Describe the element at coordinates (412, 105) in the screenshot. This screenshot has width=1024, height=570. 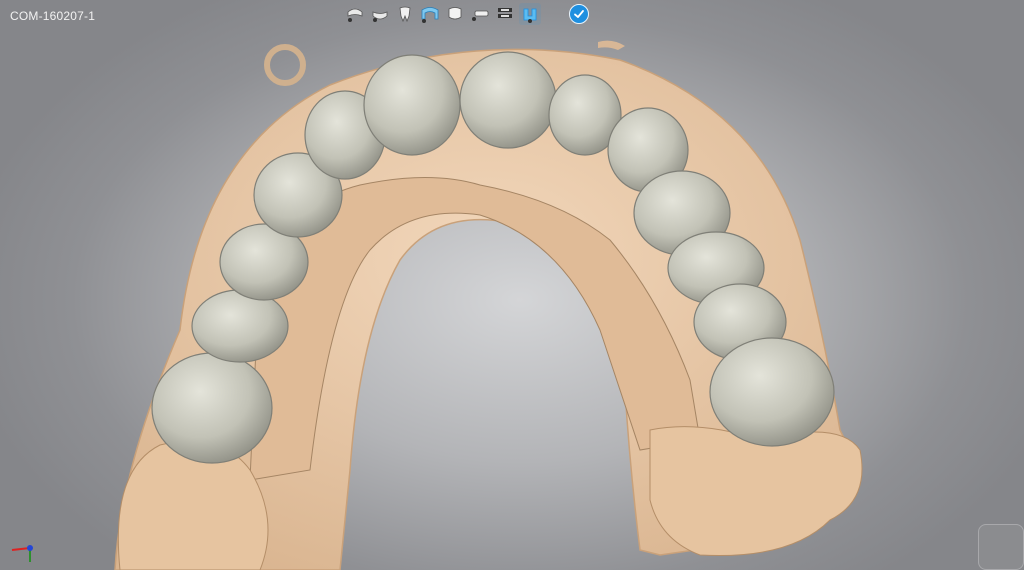
I see `tooth-central-left` at that location.